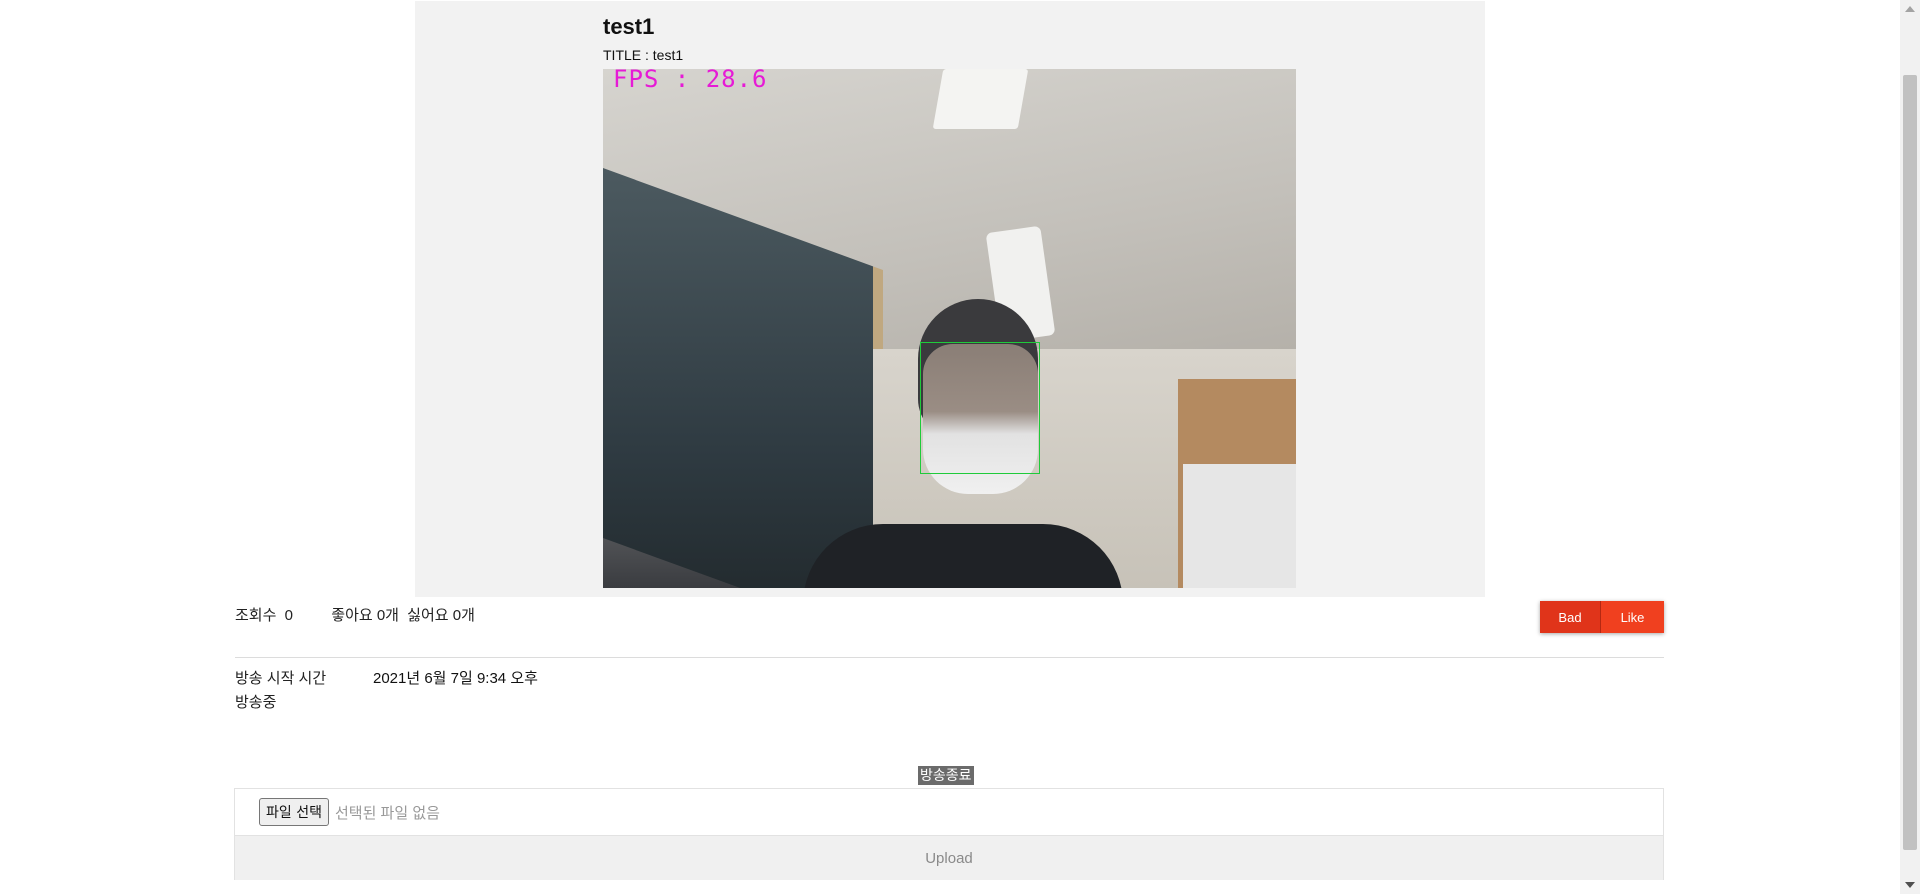  I want to click on scroll-down-icon, so click(1910, 885).